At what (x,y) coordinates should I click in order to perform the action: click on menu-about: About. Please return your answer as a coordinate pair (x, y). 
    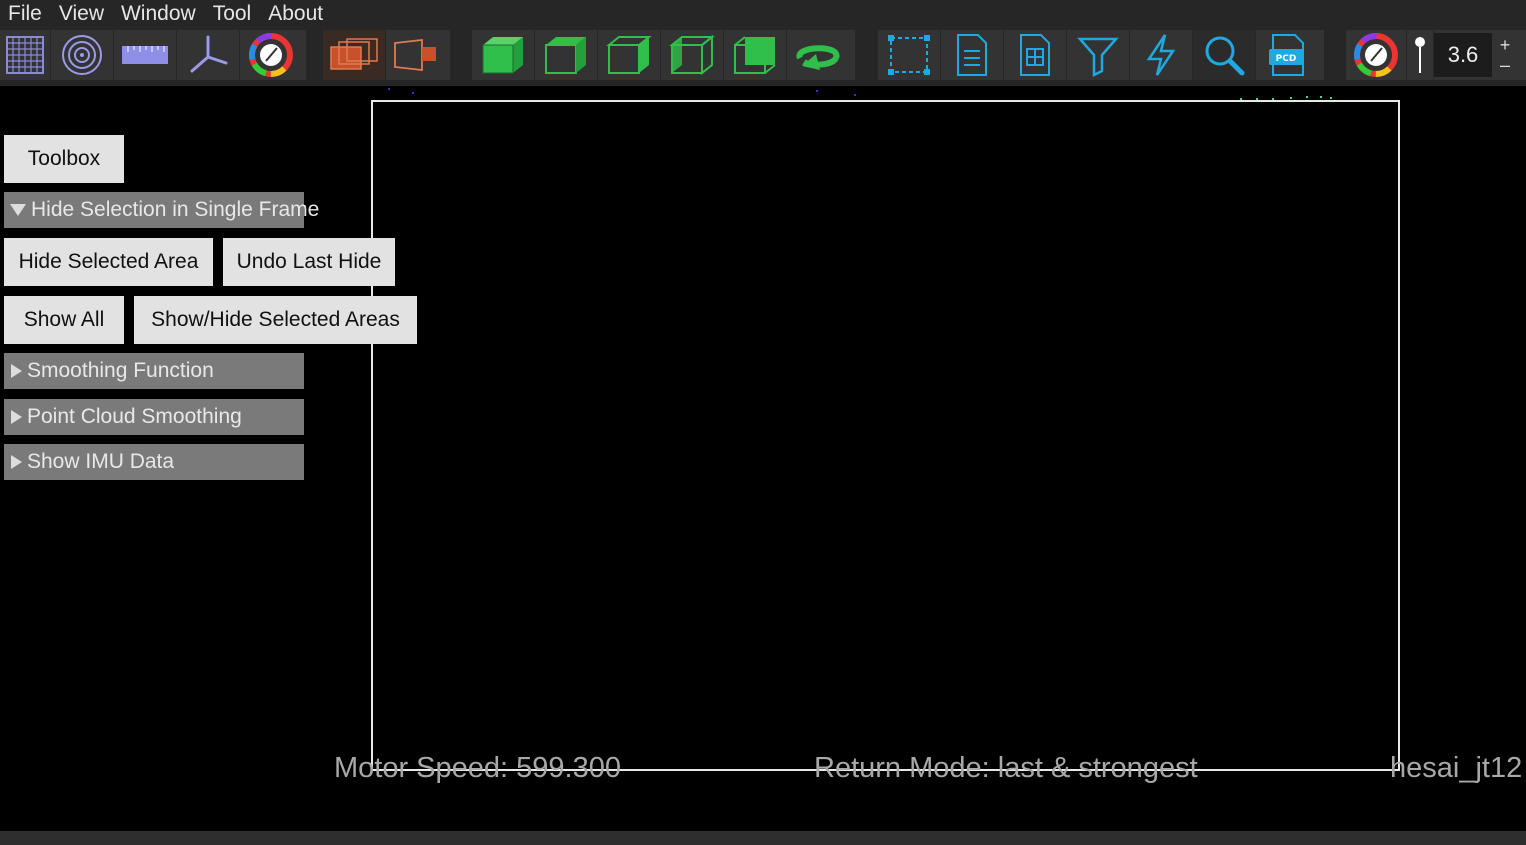
    Looking at the image, I should click on (296, 14).